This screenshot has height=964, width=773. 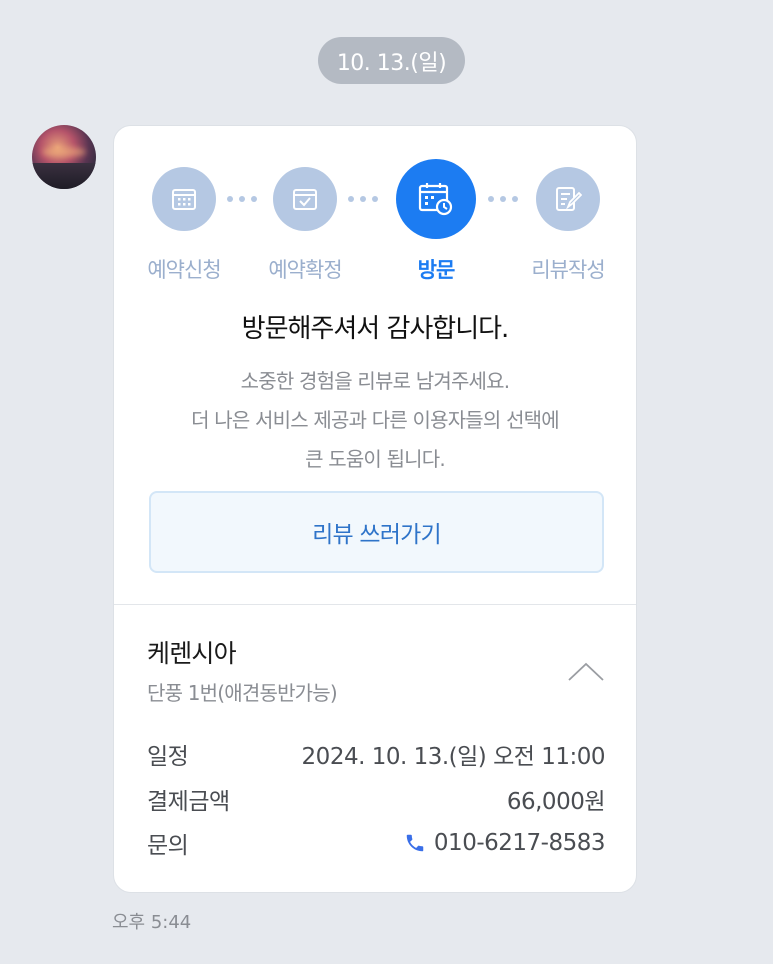 I want to click on schedule-label: 일정, so click(x=168, y=757).